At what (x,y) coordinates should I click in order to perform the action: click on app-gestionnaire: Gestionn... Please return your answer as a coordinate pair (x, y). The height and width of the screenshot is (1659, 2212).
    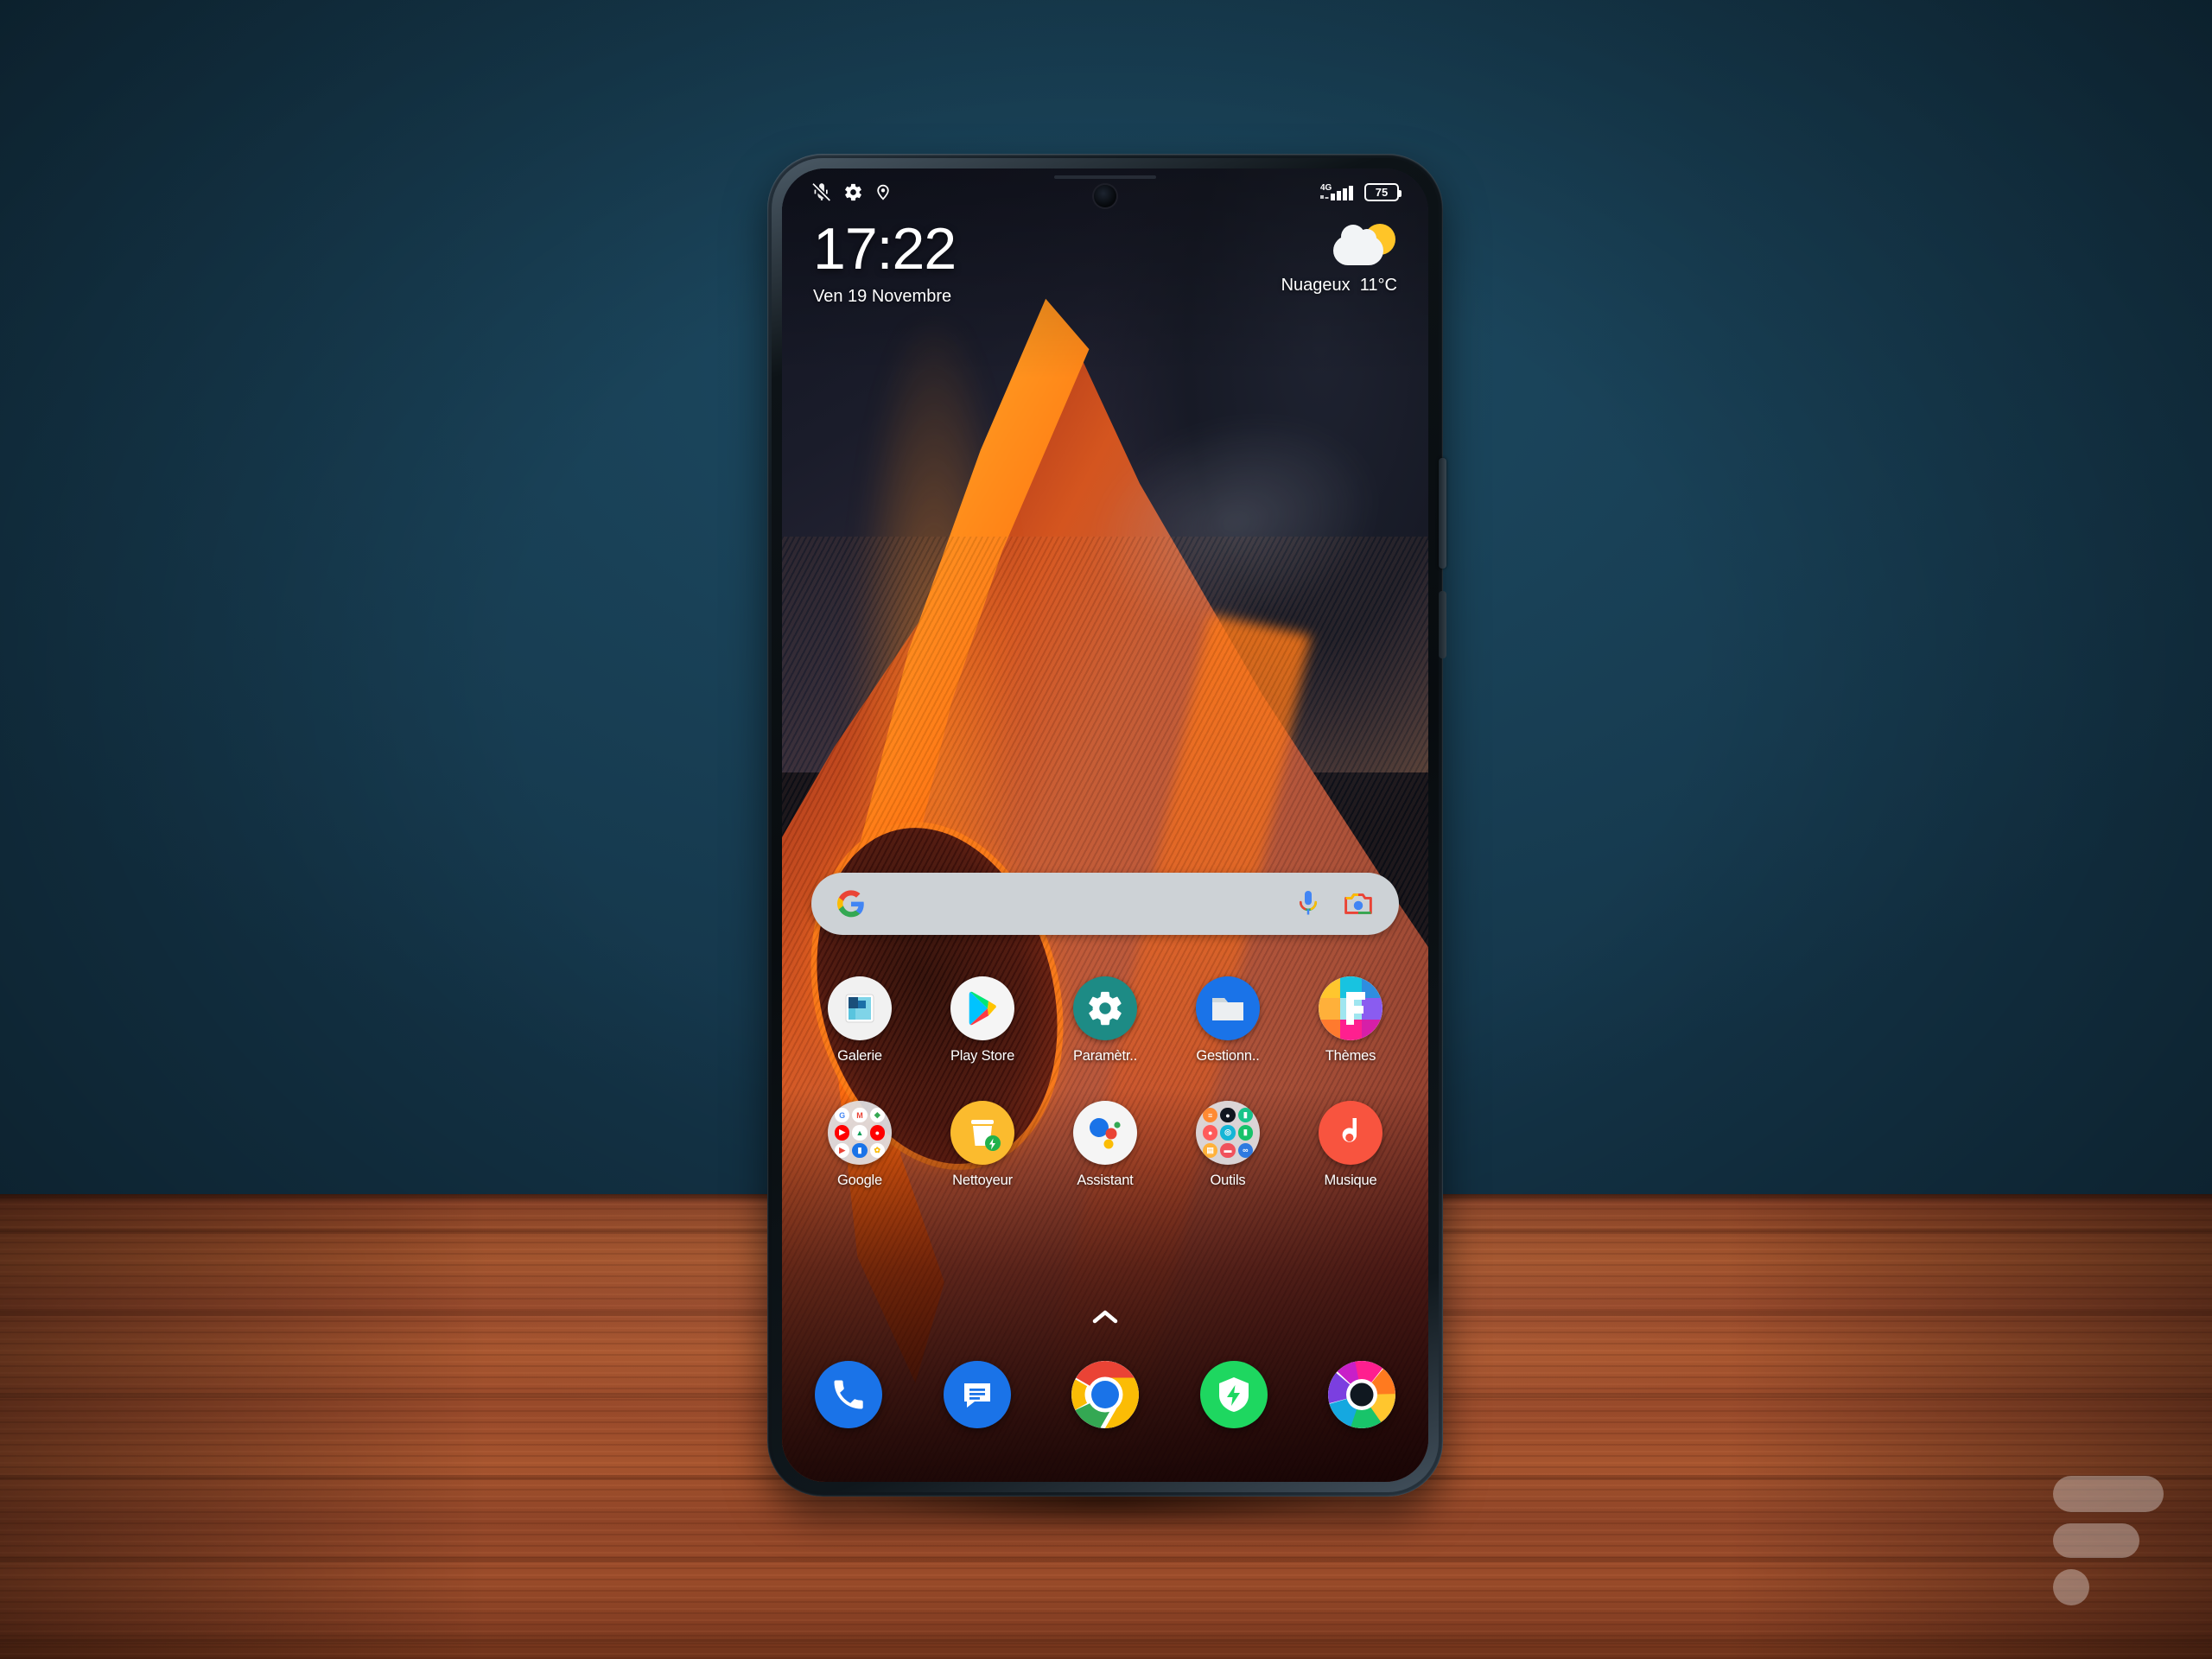
    Looking at the image, I should click on (1227, 1021).